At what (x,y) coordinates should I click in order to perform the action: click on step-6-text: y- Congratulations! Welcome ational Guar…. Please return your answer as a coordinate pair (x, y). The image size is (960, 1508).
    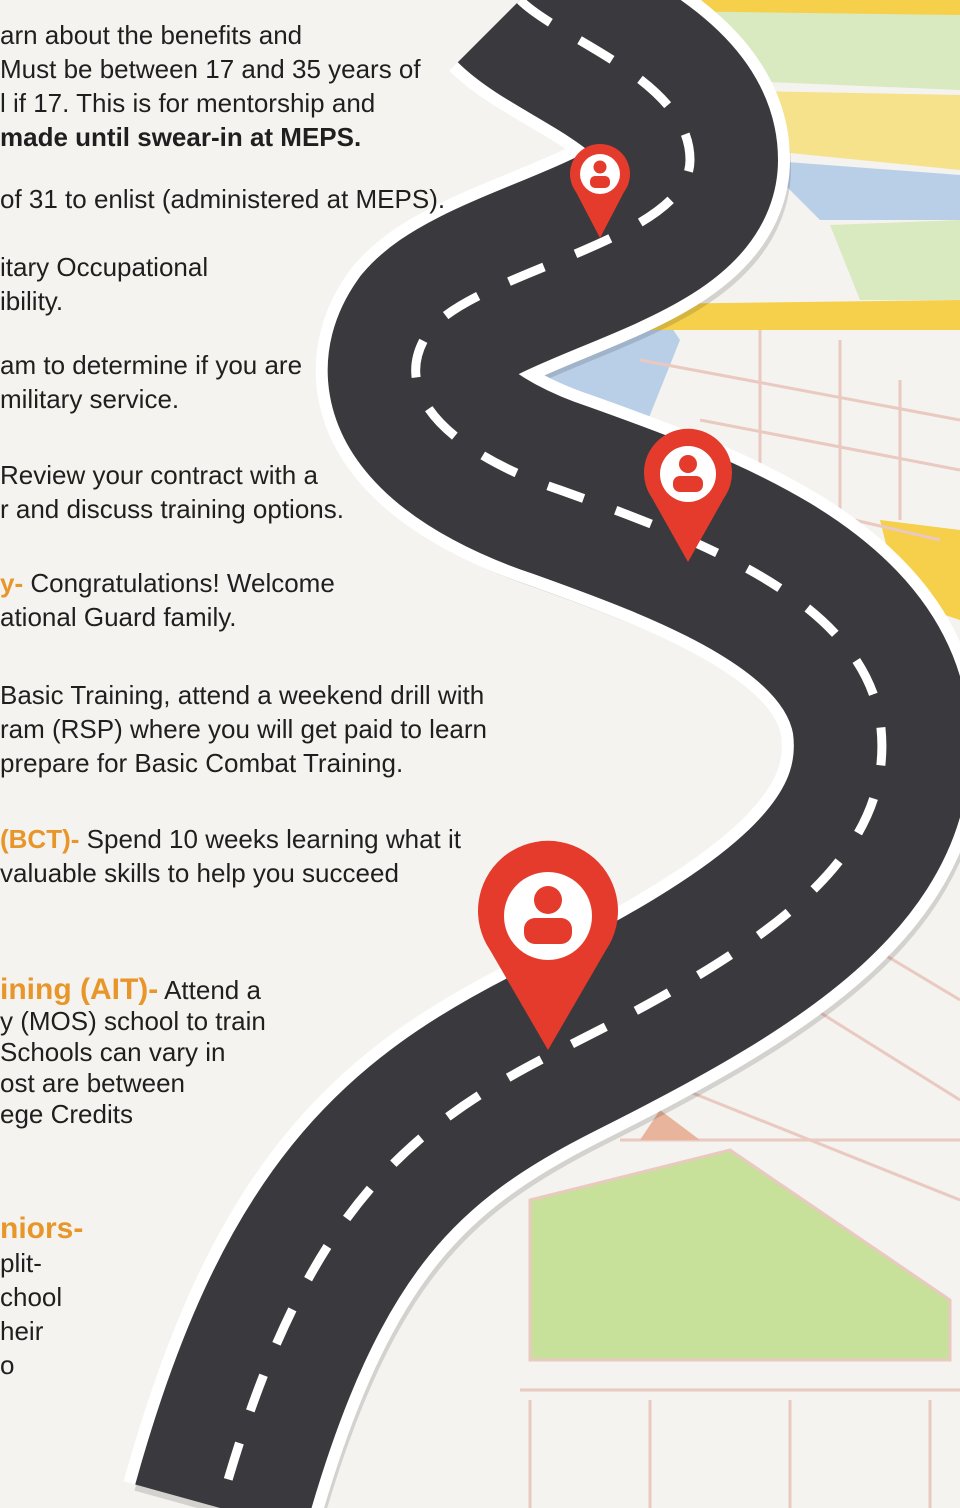
    Looking at the image, I should click on (167, 600).